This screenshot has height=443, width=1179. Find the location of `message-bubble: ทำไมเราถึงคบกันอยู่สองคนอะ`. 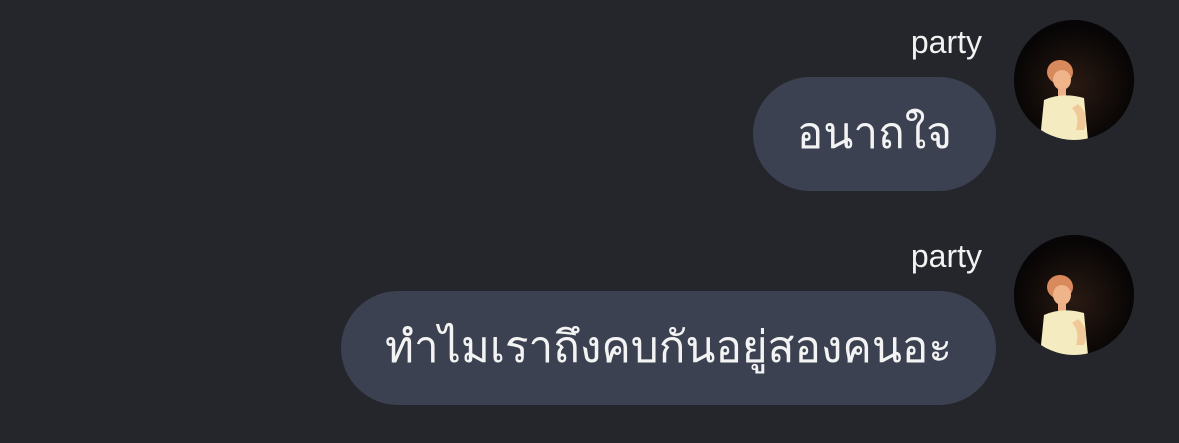

message-bubble: ทำไมเราถึงคบกันอยู่สองคนอะ is located at coordinates (668, 348).